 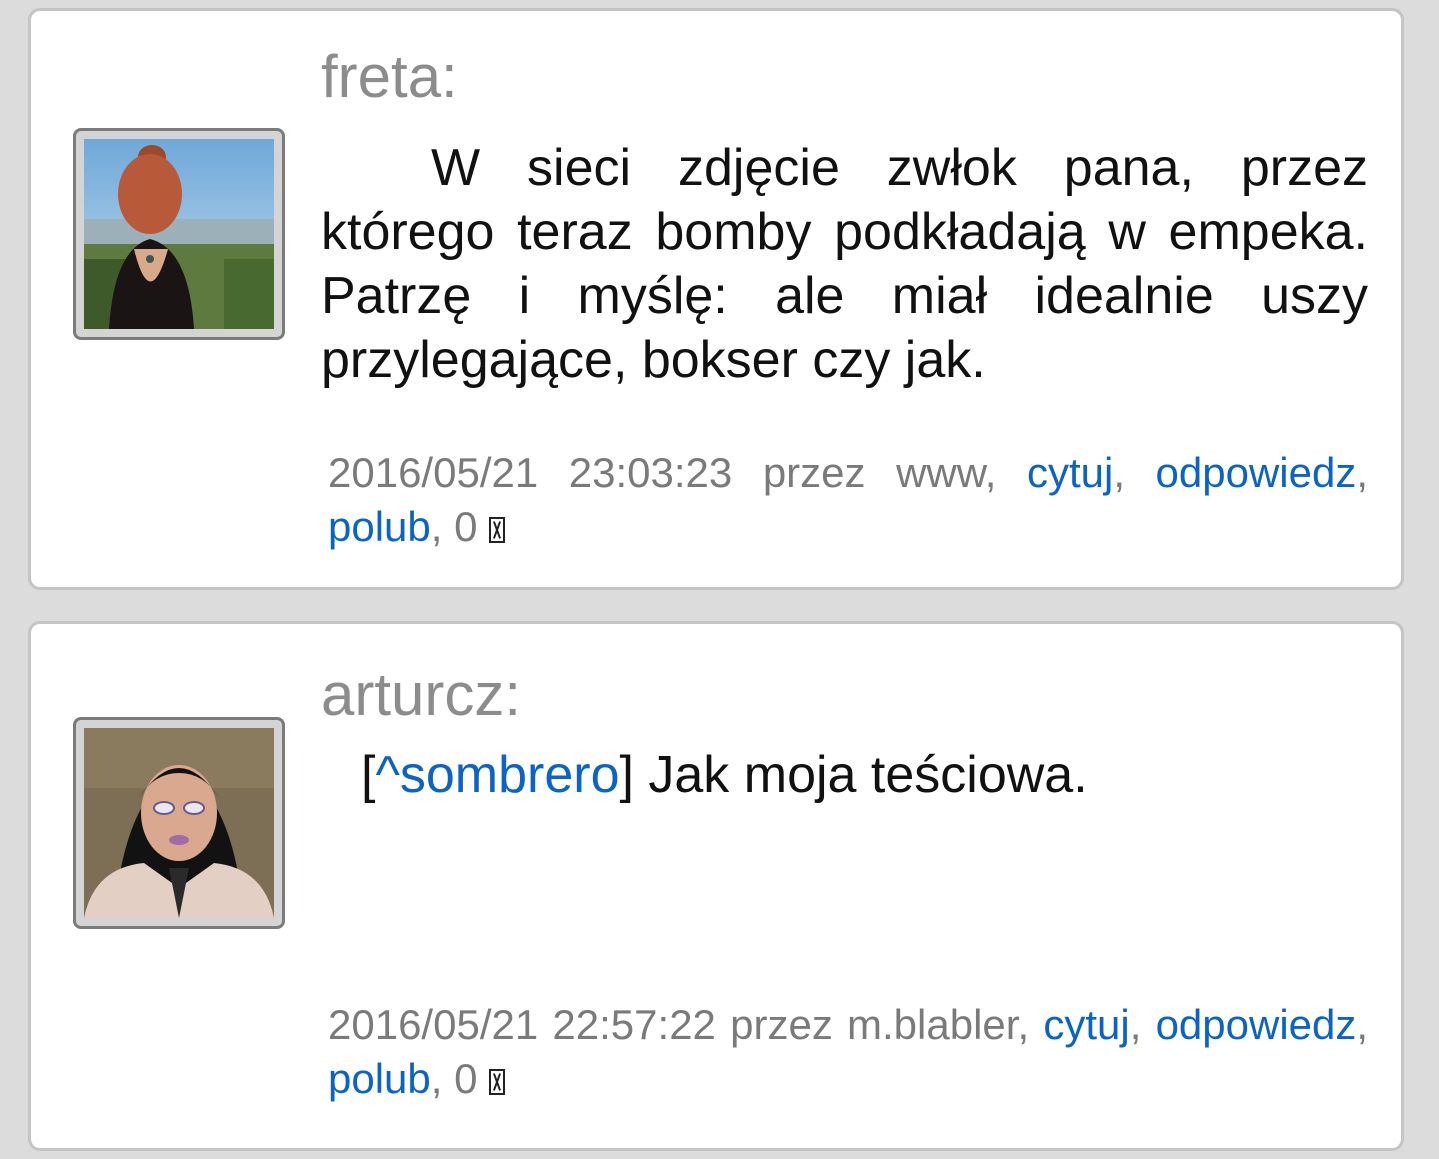 I want to click on comment-text: [^sombrero] Jak moja teściowa., so click(x=724, y=775).